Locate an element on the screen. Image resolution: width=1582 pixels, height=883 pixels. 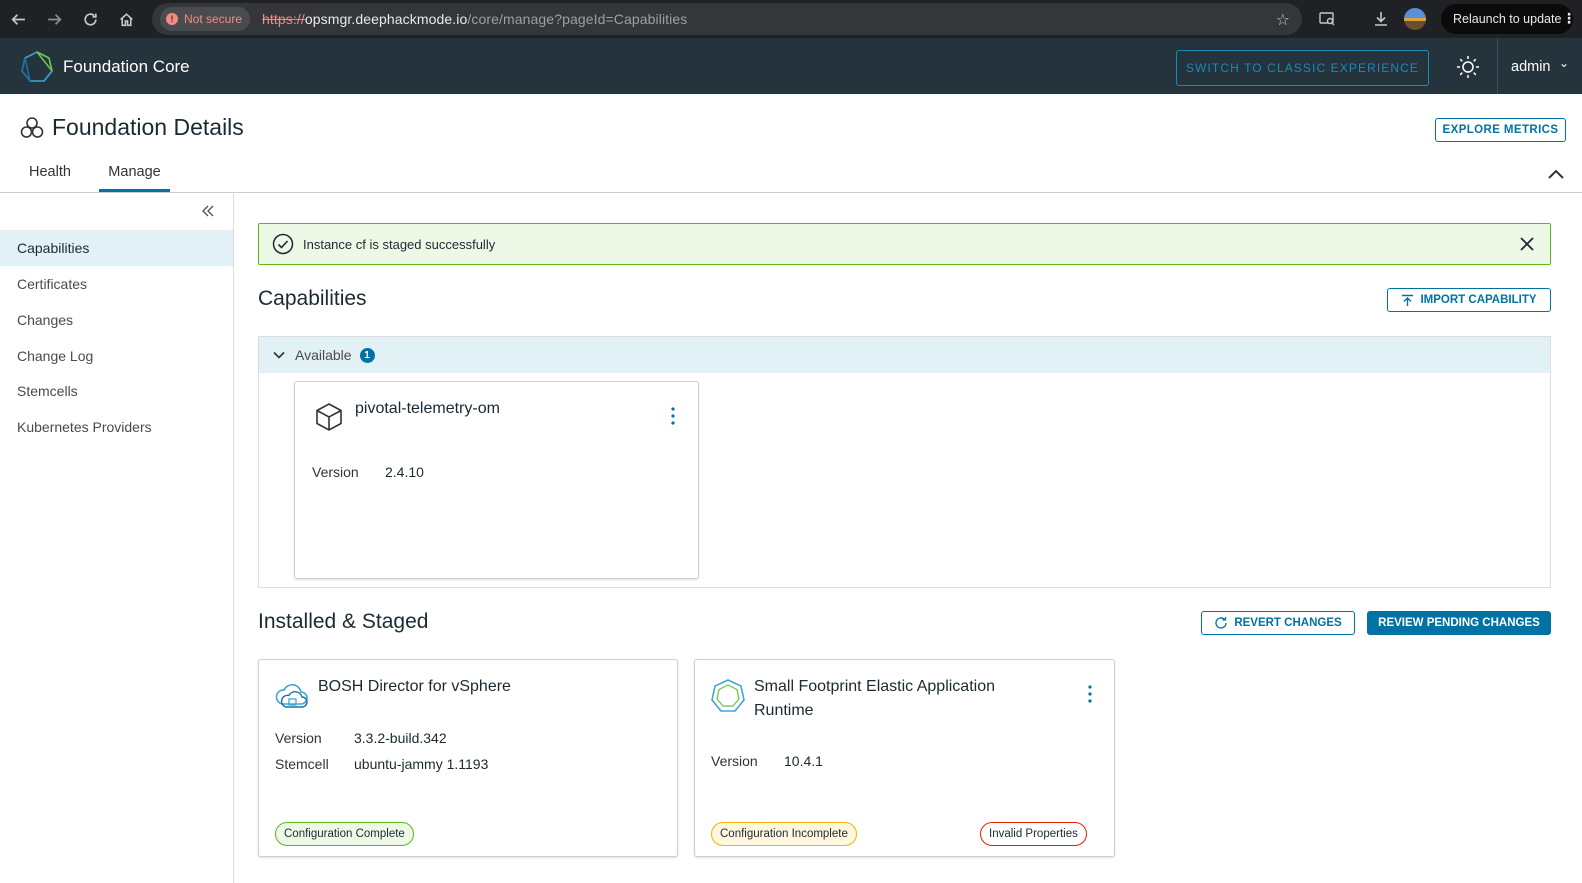
url-scheme: https:// is located at coordinates (283, 19).